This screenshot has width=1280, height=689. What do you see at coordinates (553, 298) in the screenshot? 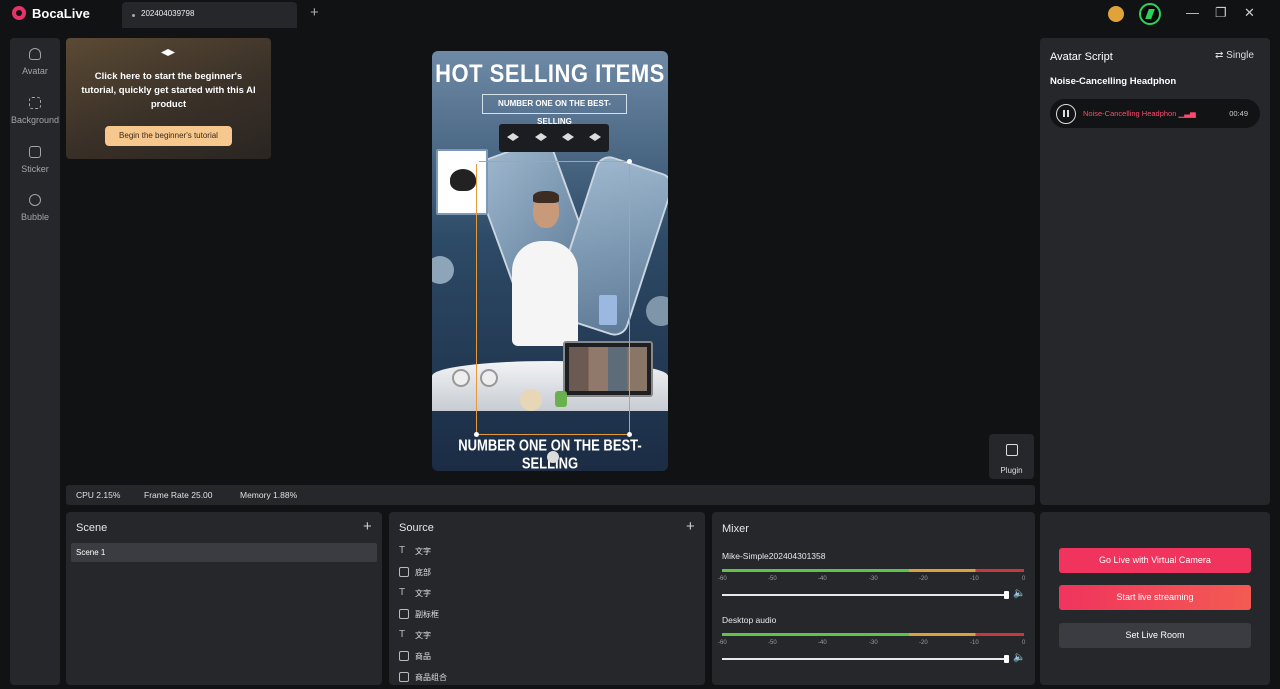
I see `selection-box` at bounding box center [553, 298].